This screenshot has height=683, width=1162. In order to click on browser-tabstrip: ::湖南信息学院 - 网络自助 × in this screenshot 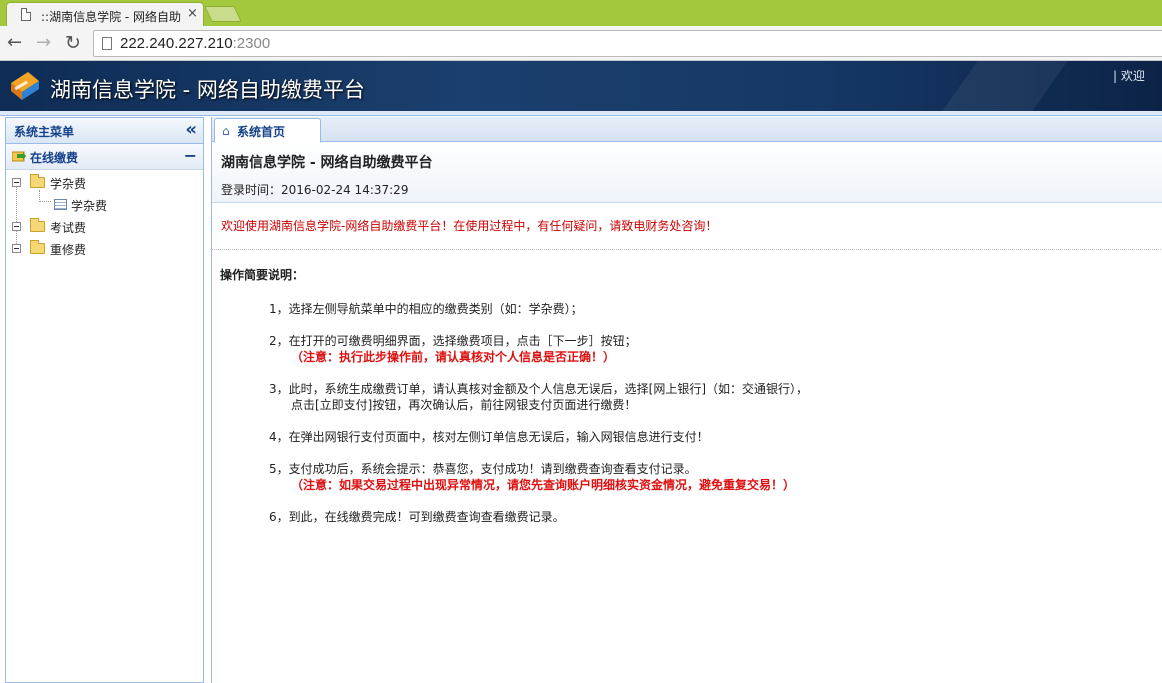, I will do `click(581, 13)`.